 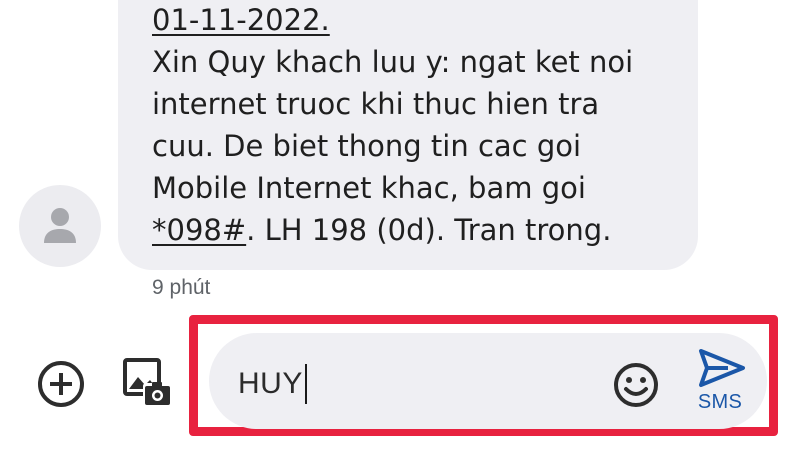 What do you see at coordinates (720, 402) in the screenshot?
I see `send-mode-label: SMS` at bounding box center [720, 402].